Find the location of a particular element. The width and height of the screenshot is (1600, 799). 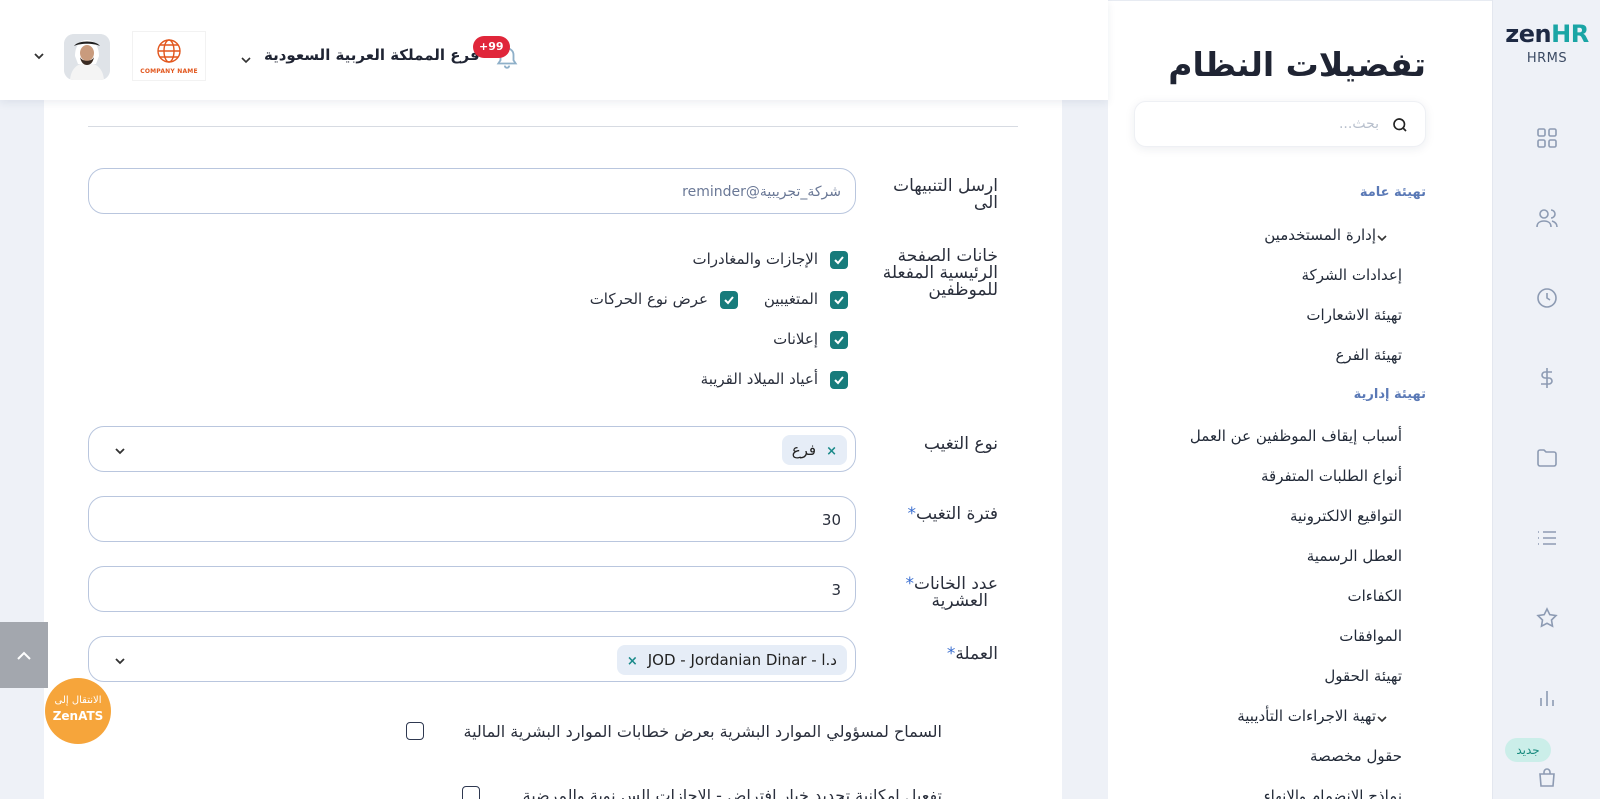

menu-e-signatures: التواقيع الالكترونية is located at coordinates (1346, 516).